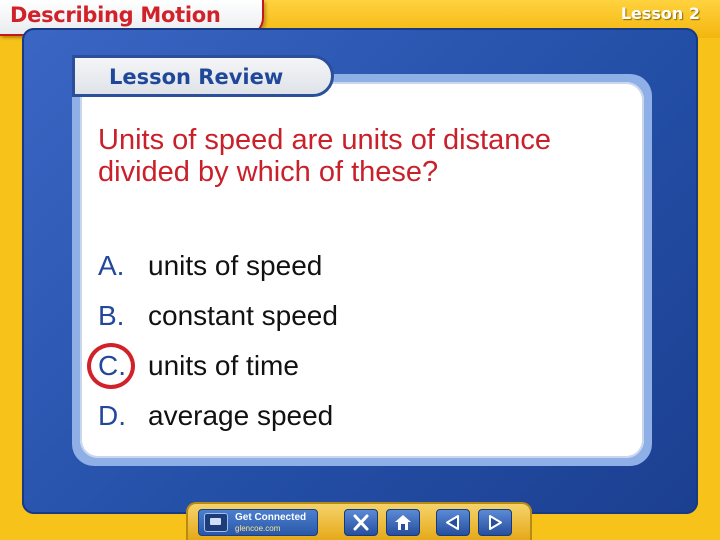 The height and width of the screenshot is (540, 720). What do you see at coordinates (111, 315) in the screenshot?
I see `answer-letter: B.` at bounding box center [111, 315].